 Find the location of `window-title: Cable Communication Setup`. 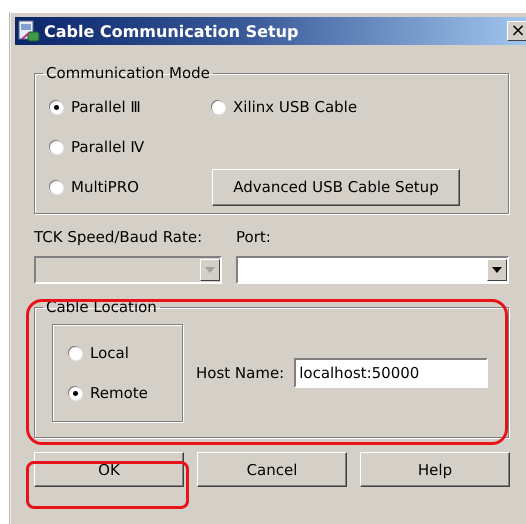

window-title: Cable Communication Setup is located at coordinates (172, 31).